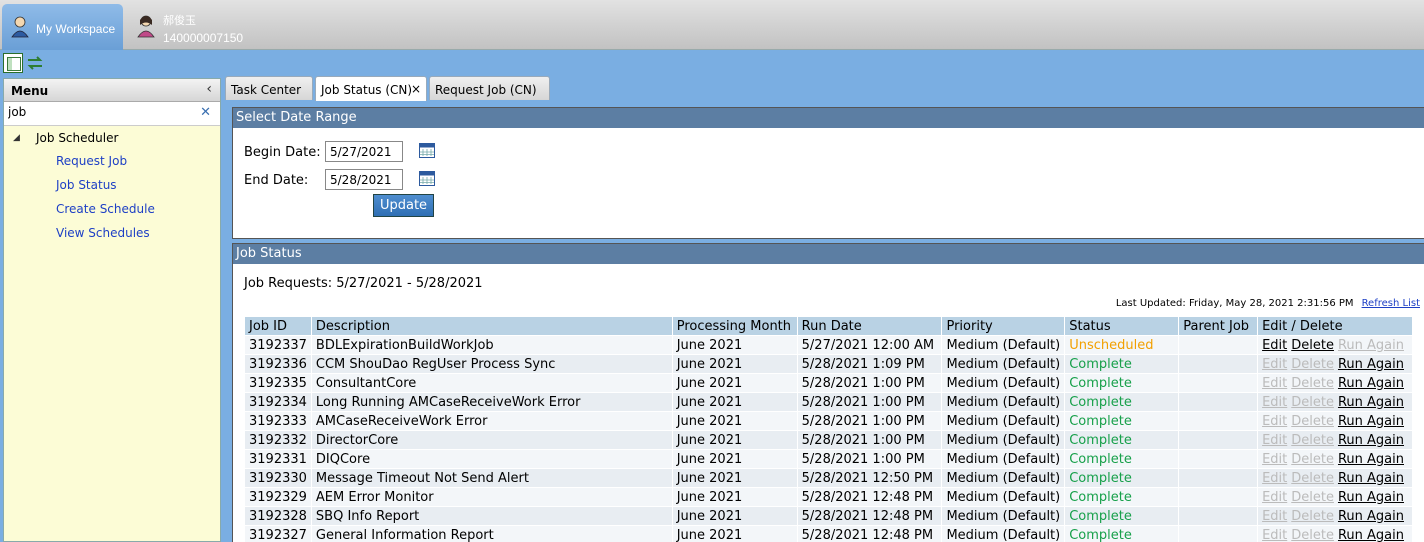  I want to click on clear-search-icon: ✕, so click(205, 112).